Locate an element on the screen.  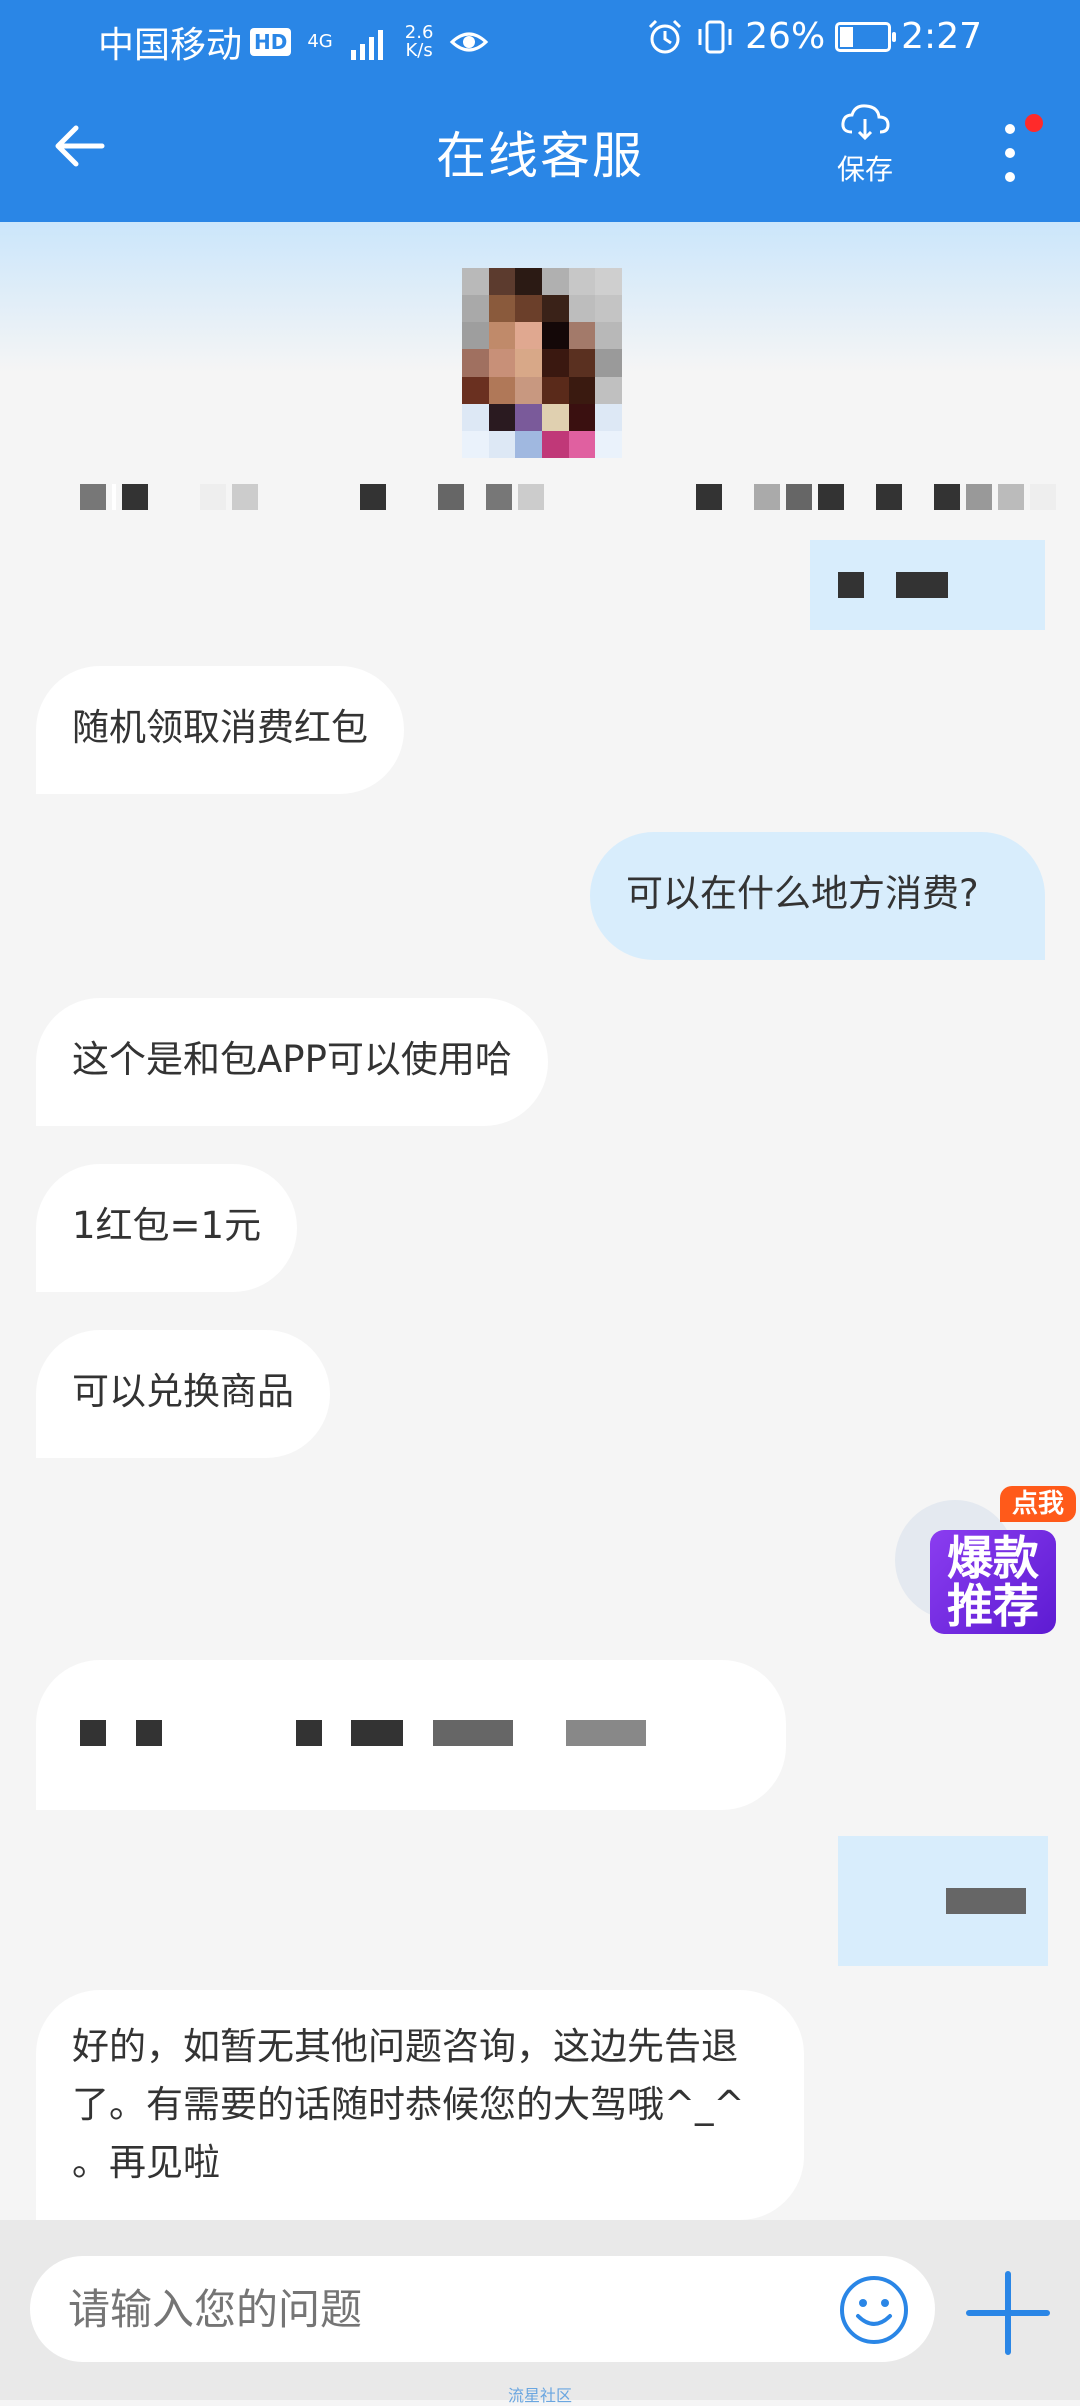
message-bubble-user: 可以在什么地方消费? is located at coordinates (817, 896).